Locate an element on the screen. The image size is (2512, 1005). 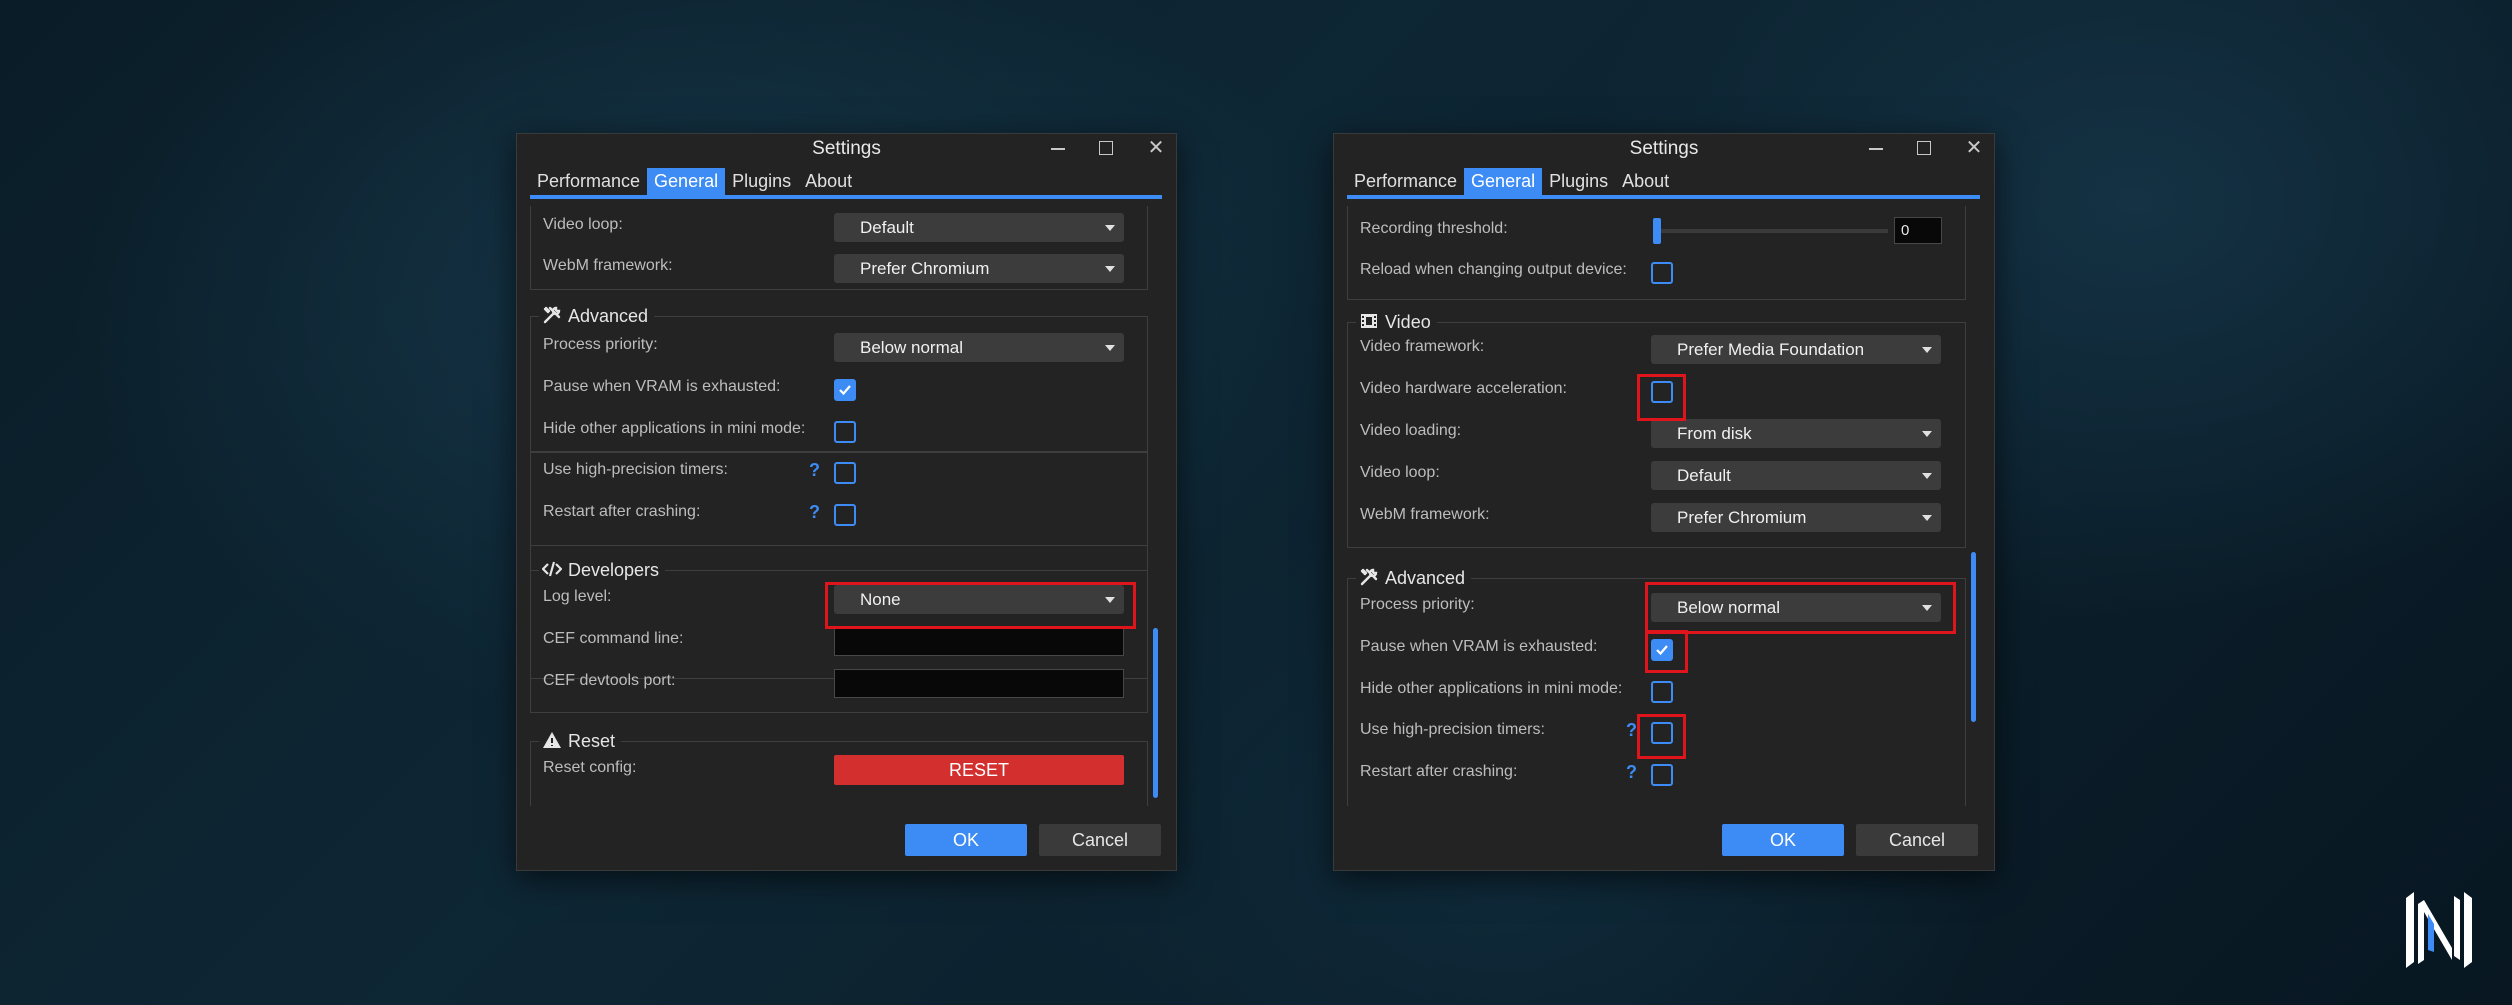
cef-command-line-input is located at coordinates (979, 641).